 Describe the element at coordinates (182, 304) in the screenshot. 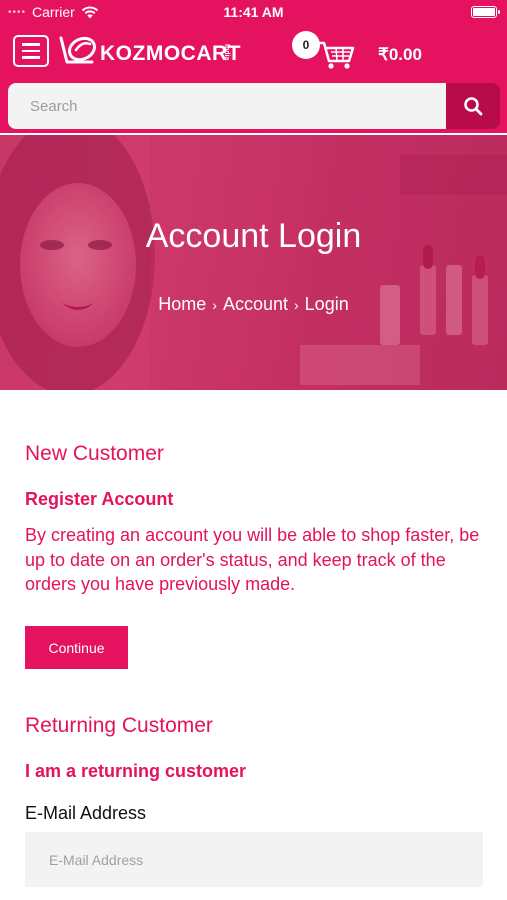

I see `breadcrumb-home: Home` at that location.